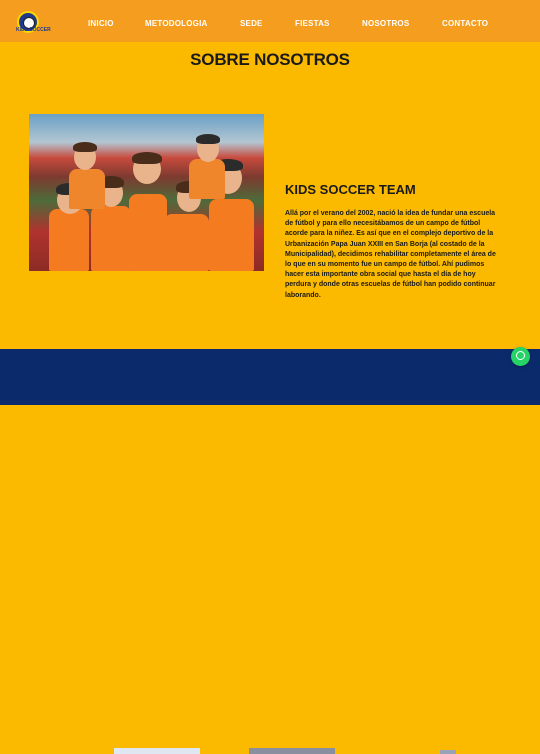 The width and height of the screenshot is (540, 754). What do you see at coordinates (146, 192) in the screenshot?
I see `team-photo` at bounding box center [146, 192].